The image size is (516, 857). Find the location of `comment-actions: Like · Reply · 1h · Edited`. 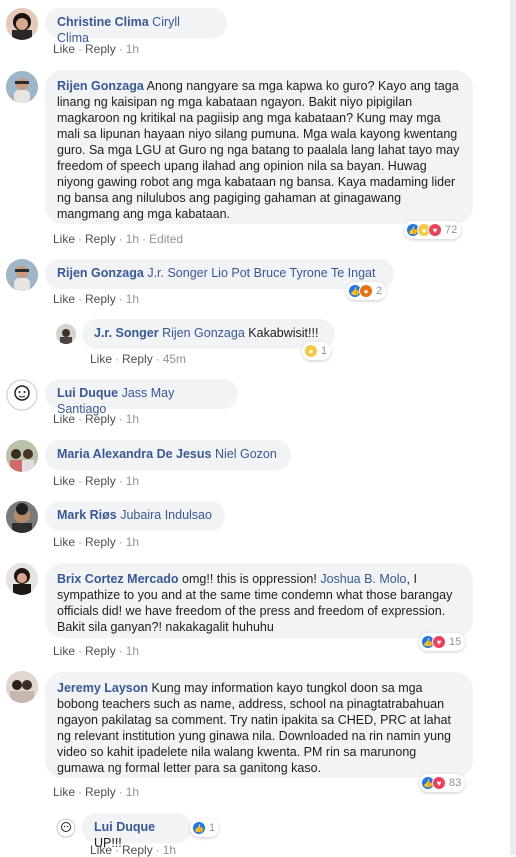

comment-actions: Like · Reply · 1h · Edited is located at coordinates (118, 239).